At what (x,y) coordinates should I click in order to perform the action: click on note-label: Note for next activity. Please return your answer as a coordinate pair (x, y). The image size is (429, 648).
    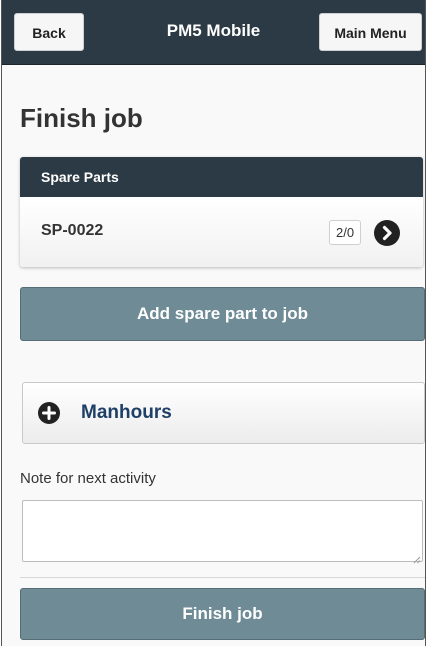
    Looking at the image, I should click on (88, 478).